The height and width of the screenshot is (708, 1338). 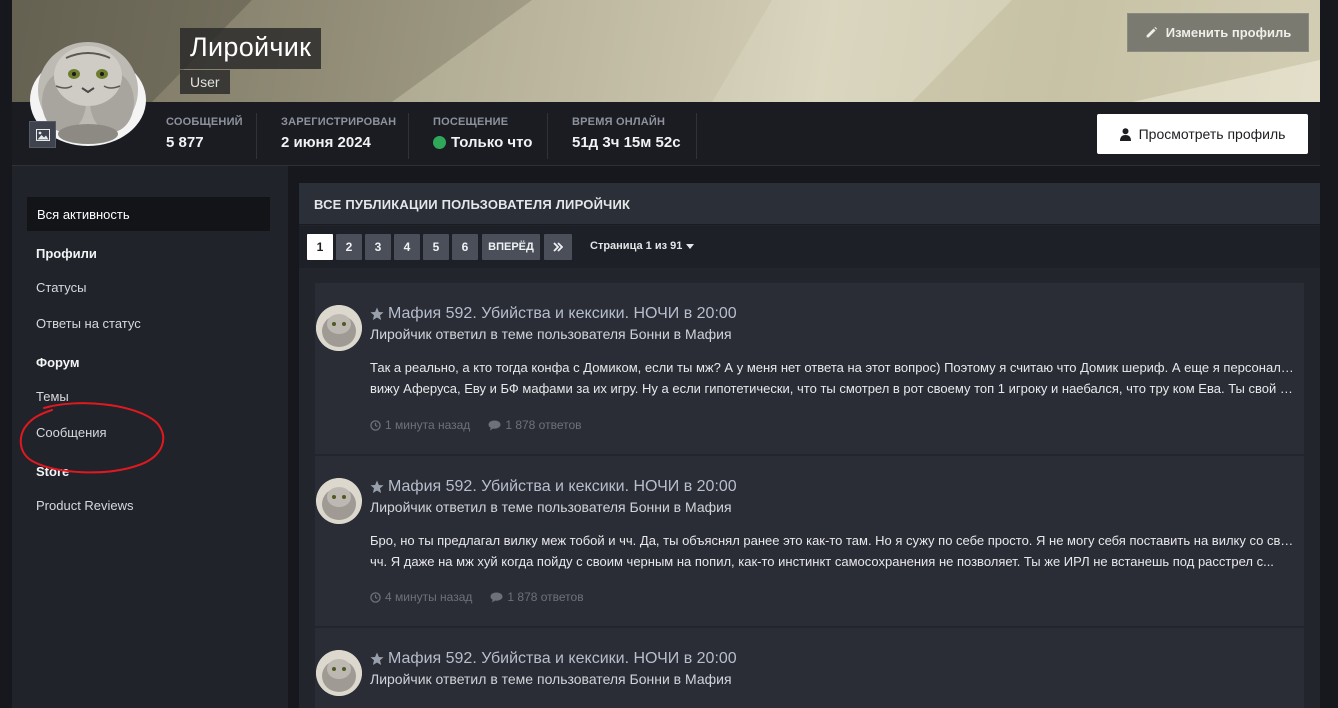 What do you see at coordinates (471, 122) in the screenshot?
I see `stat-last-visit-label: ПОСЕЩЕНИЕ` at bounding box center [471, 122].